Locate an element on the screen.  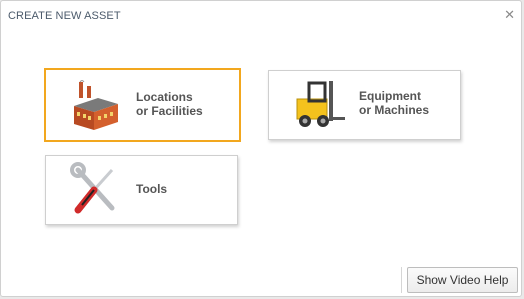
footer-divider is located at coordinates (401, 280).